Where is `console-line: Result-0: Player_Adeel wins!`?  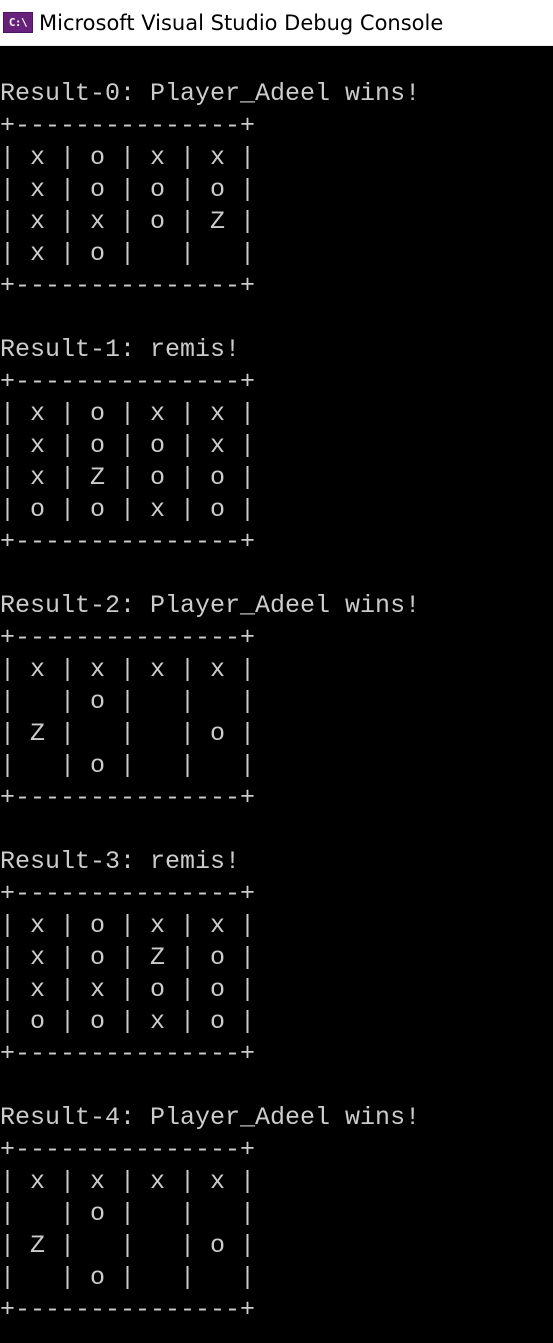 console-line: Result-0: Player_Adeel wins! is located at coordinates (210, 93).